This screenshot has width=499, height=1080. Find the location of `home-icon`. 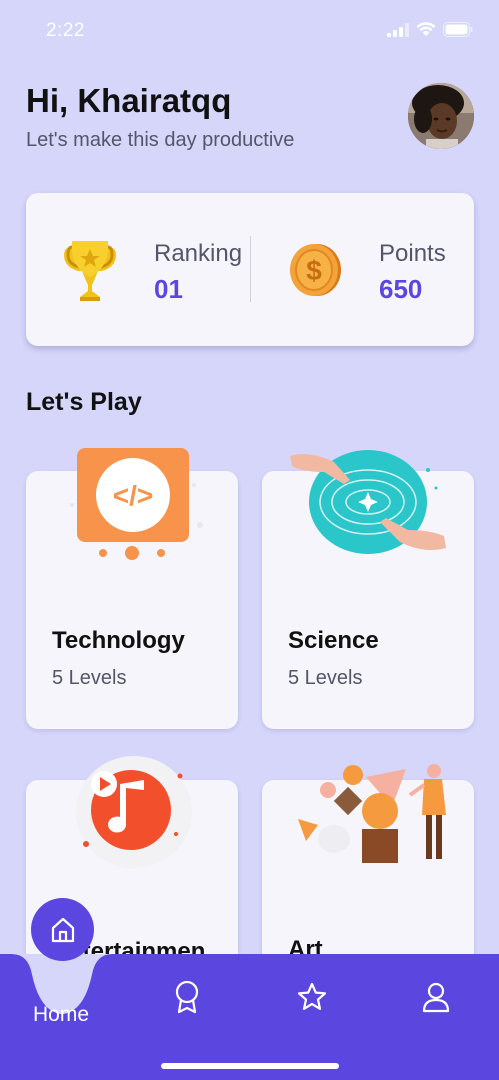

home-icon is located at coordinates (62, 929).